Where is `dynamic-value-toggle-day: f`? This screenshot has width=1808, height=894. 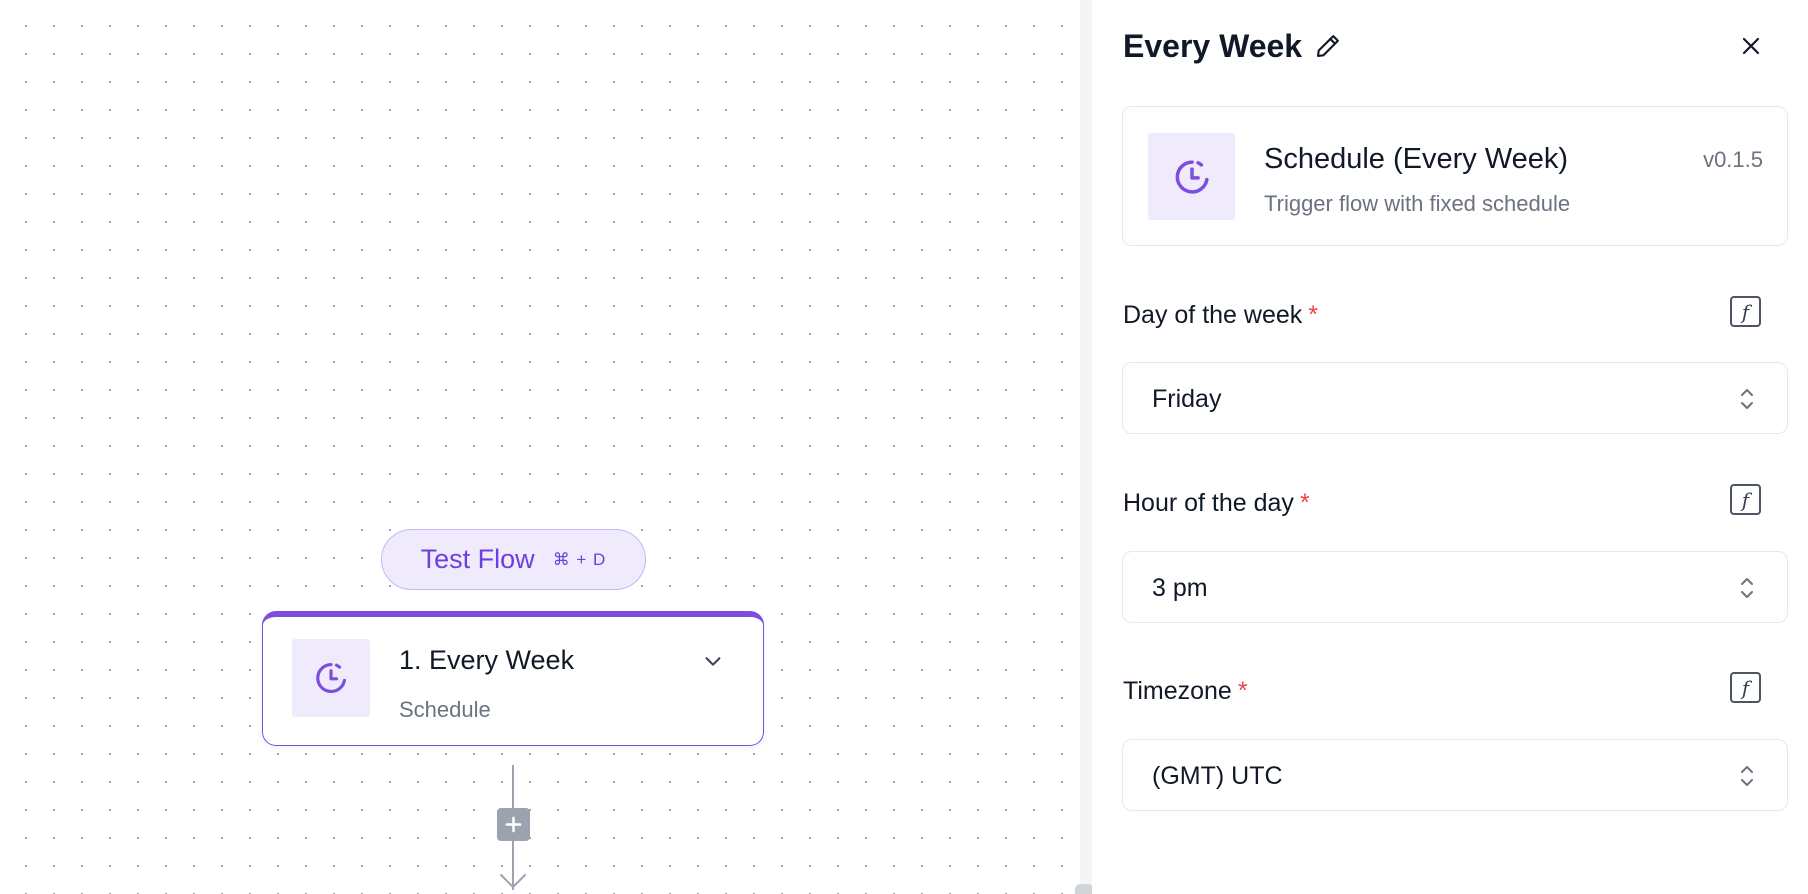
dynamic-value-toggle-day: f is located at coordinates (1745, 311).